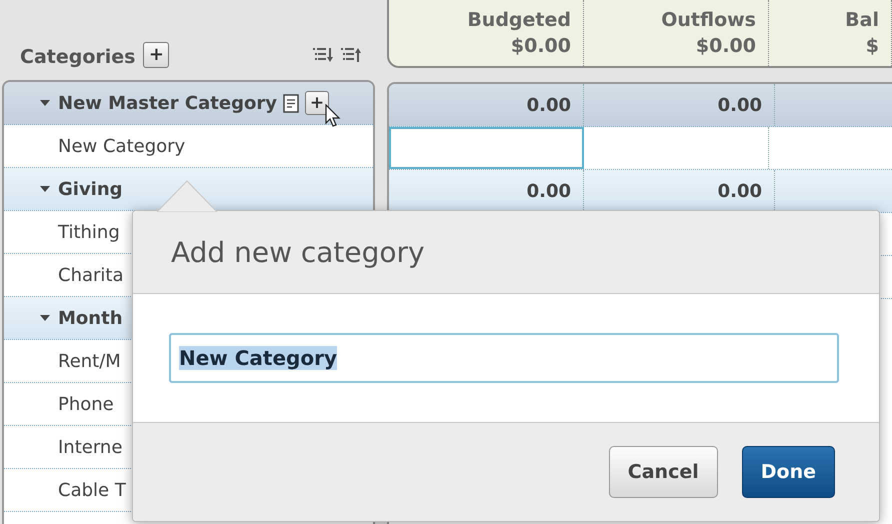 The width and height of the screenshot is (892, 524). I want to click on category-name: Cable T, so click(92, 490).